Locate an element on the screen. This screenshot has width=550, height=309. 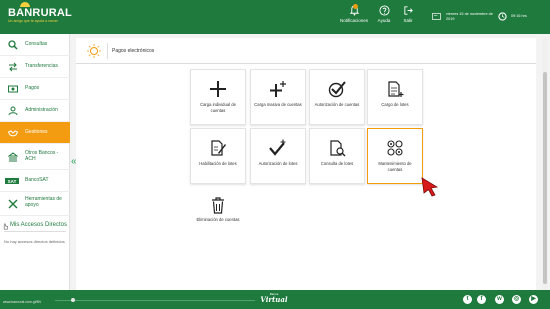
tile-label: Mantenimiento de cuentas is located at coordinates (395, 166).